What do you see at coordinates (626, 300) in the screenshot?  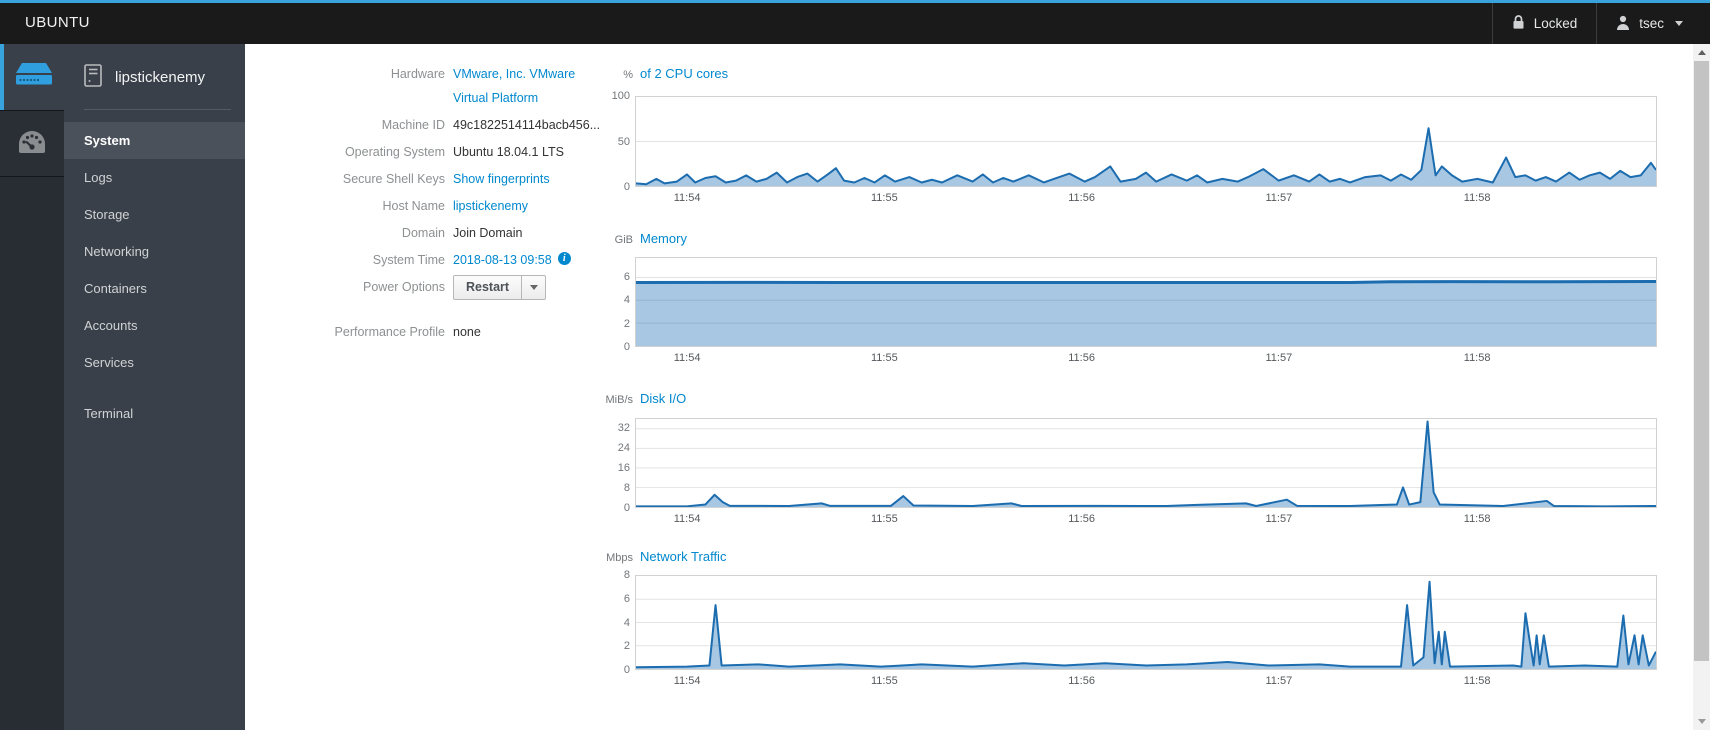 I see `memory-ytick-label: 4` at bounding box center [626, 300].